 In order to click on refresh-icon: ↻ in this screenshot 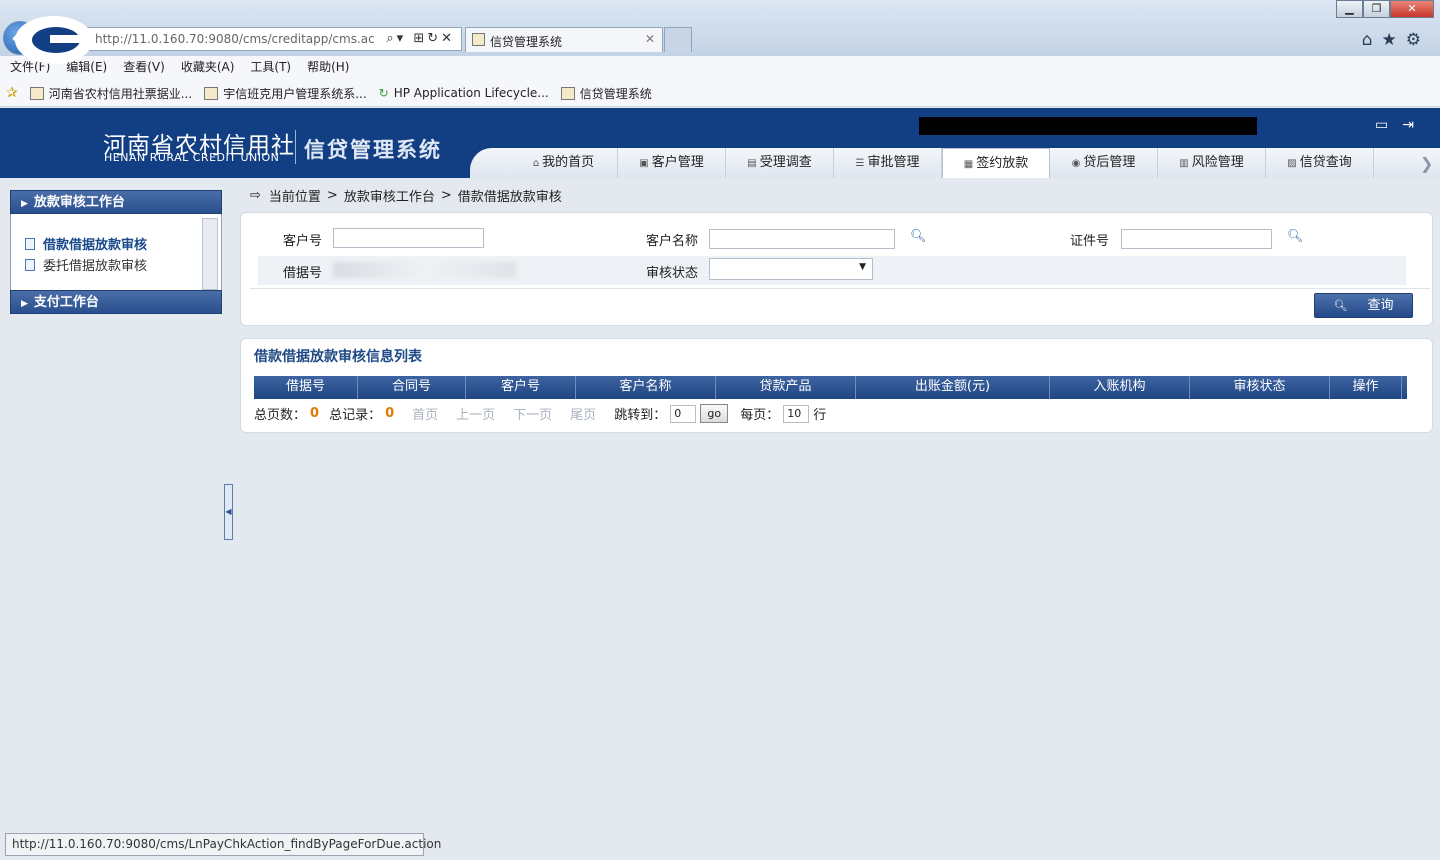, I will do `click(383, 93)`.